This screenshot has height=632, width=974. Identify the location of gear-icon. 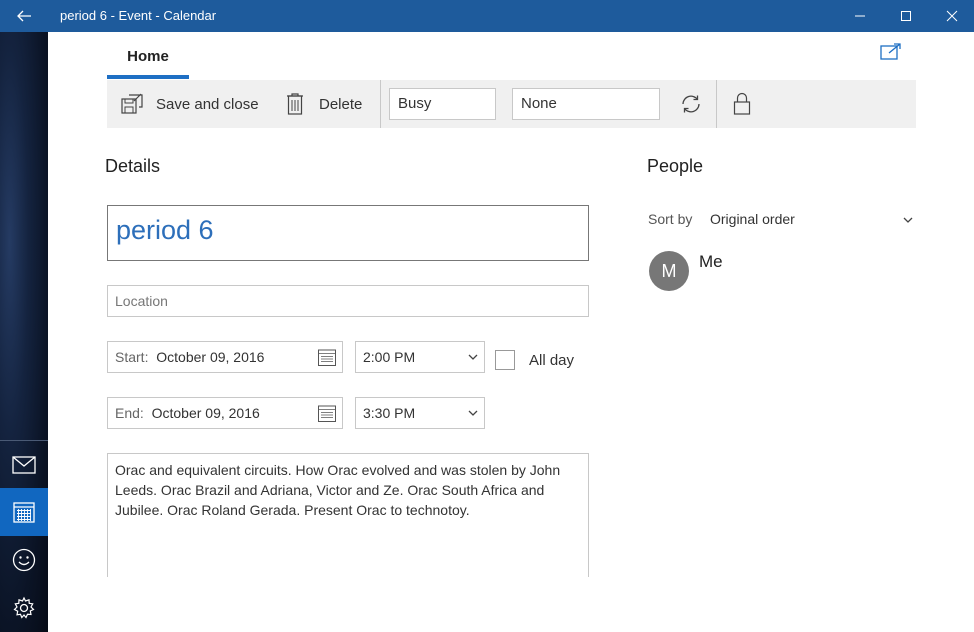
(24, 607).